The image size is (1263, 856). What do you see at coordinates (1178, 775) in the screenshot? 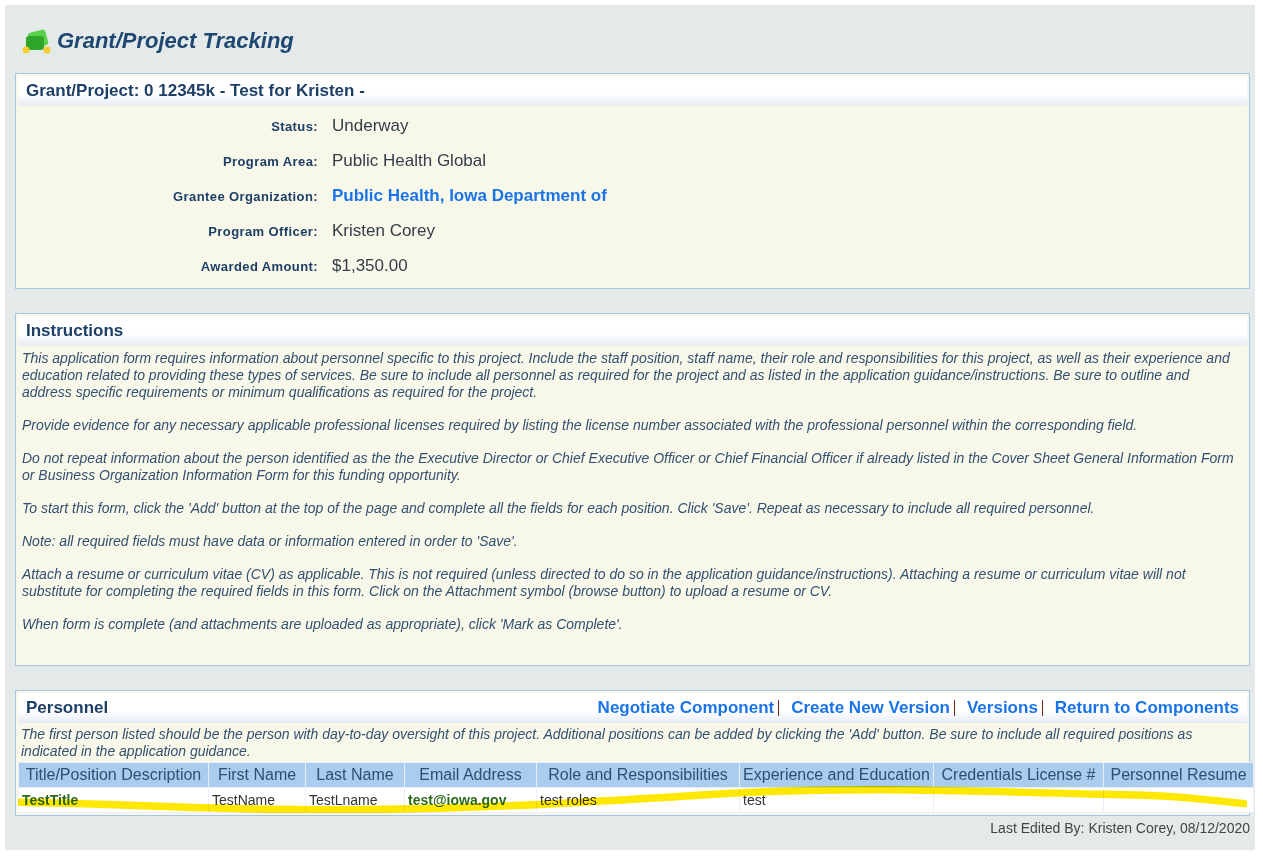
I see `column-header: Personnel Resume` at bounding box center [1178, 775].